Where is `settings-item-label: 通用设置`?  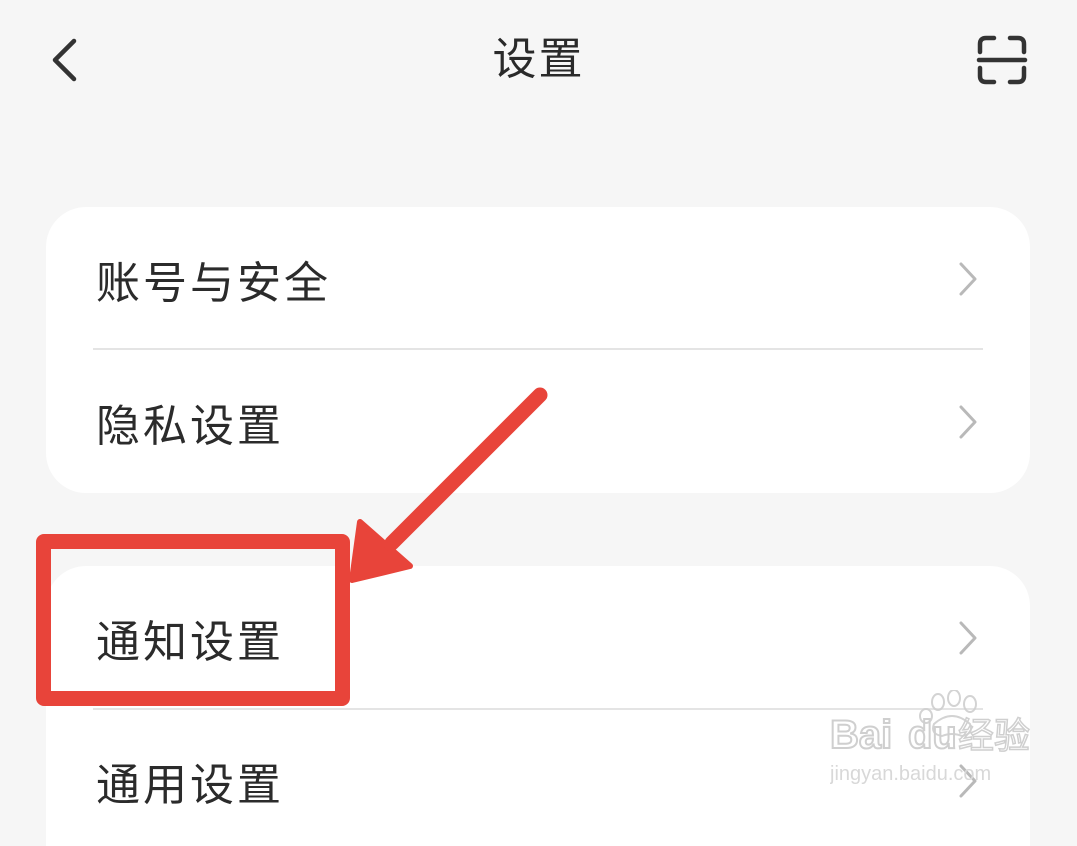 settings-item-label: 通用设置 is located at coordinates (190, 785).